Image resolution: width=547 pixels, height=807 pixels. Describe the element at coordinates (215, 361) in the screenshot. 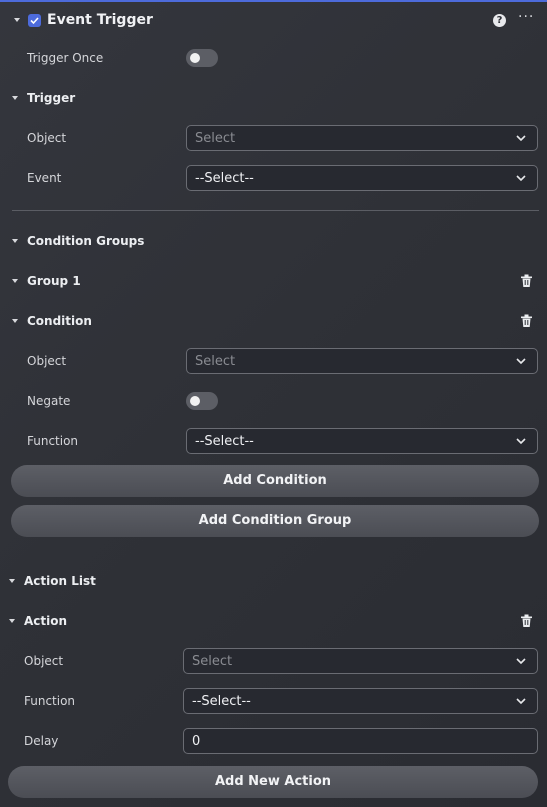

I see `condition-object-placeholder: Select` at that location.